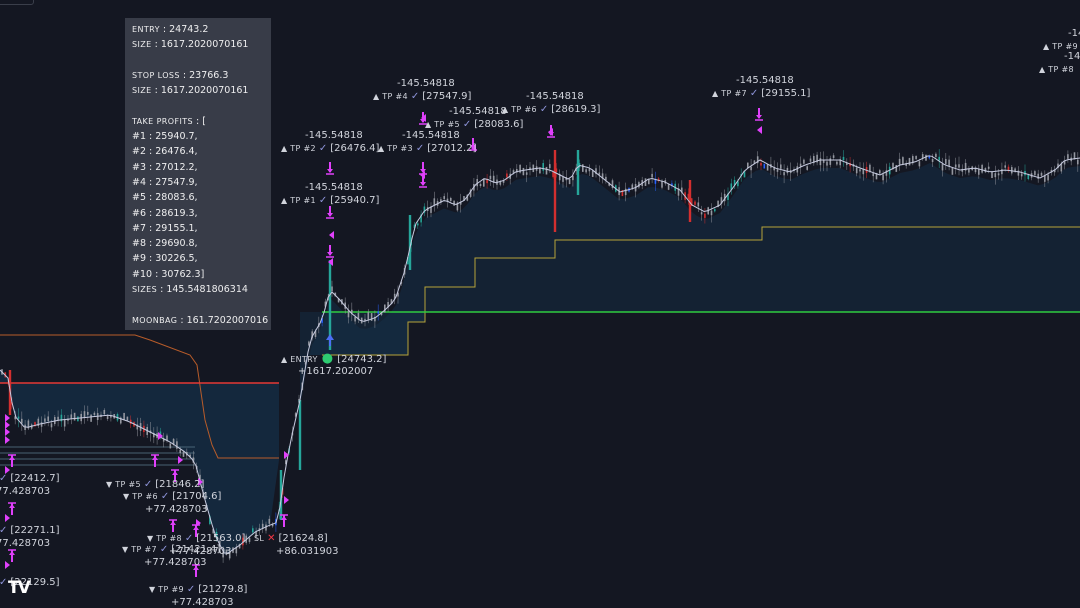 The width and height of the screenshot is (1080, 608). What do you see at coordinates (189, 29) in the screenshot?
I see `entry-value: 24743.2` at bounding box center [189, 29].